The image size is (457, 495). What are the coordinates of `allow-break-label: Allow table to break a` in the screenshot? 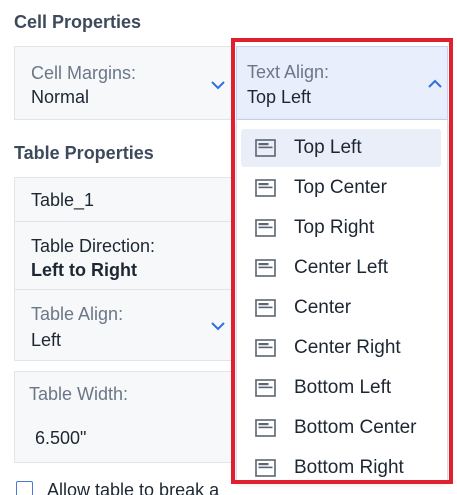 It's located at (133, 487).